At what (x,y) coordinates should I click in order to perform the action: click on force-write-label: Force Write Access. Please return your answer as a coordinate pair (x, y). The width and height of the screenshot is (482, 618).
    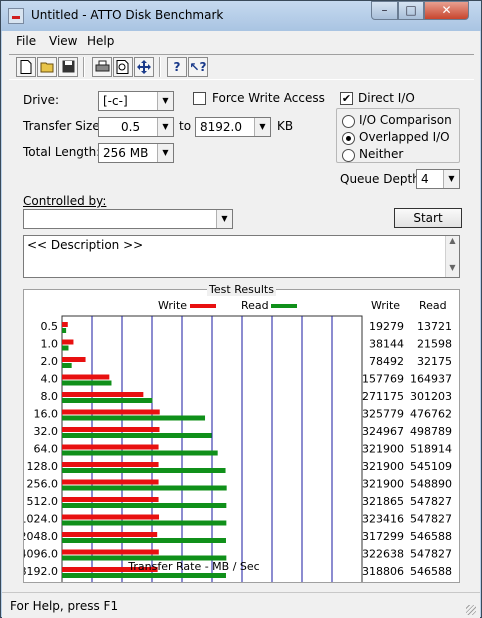
    Looking at the image, I should click on (268, 98).